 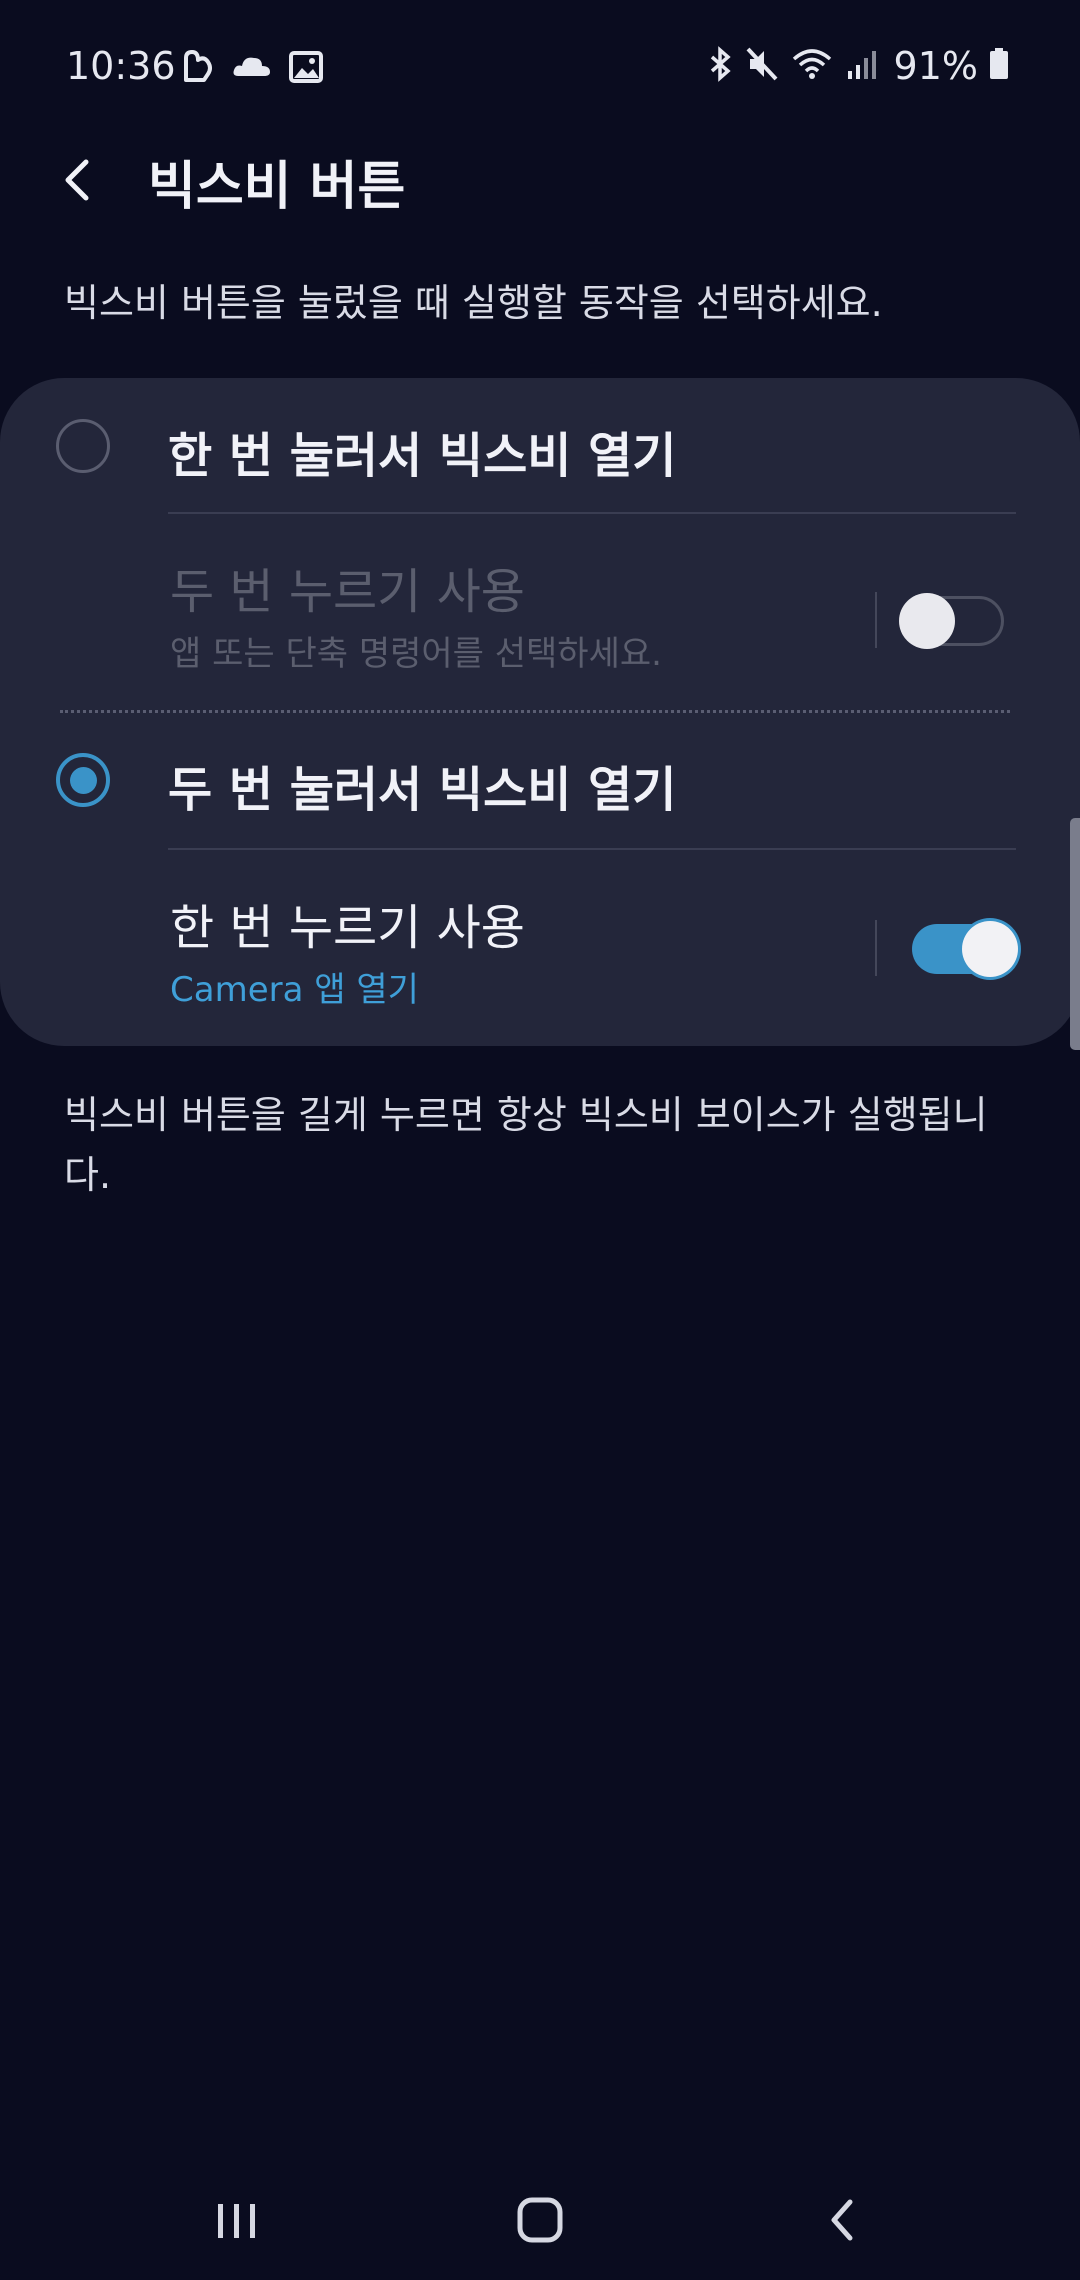 I want to click on battery-percent: 91%, so click(x=935, y=66).